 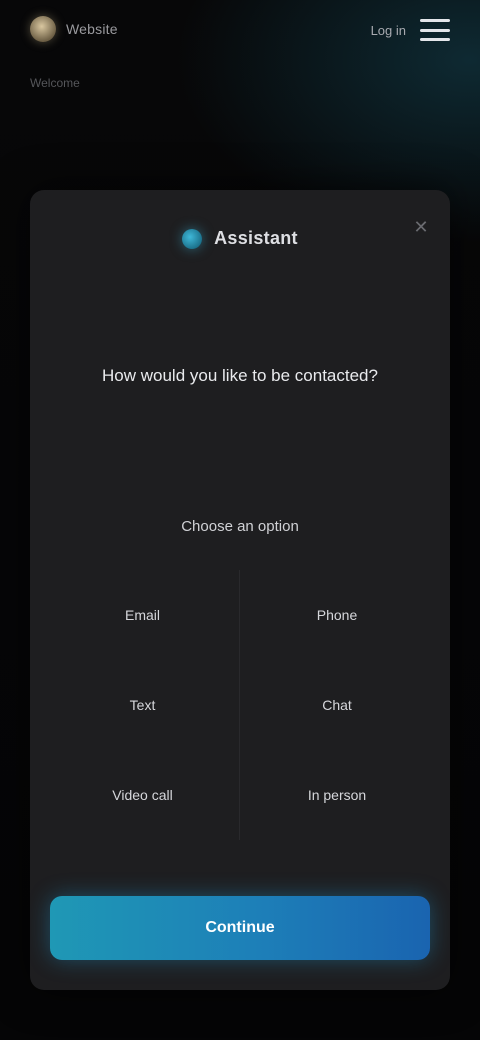 What do you see at coordinates (55, 83) in the screenshot?
I see `page-subtitle: Welcome` at bounding box center [55, 83].